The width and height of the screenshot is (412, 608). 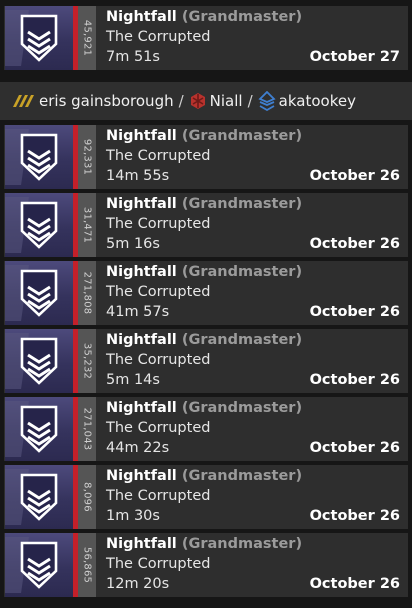 I want to click on warlock-class-icon, so click(x=267, y=101).